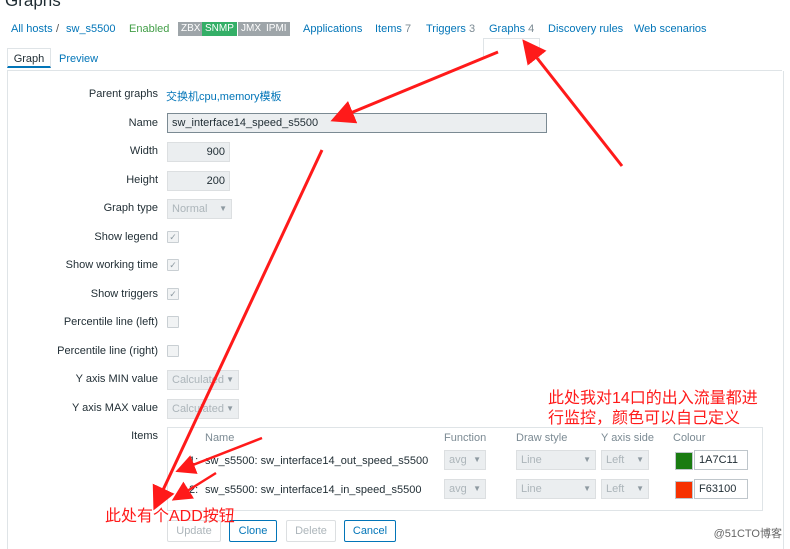  What do you see at coordinates (78, 59) in the screenshot?
I see `tab-preview: Preview` at bounding box center [78, 59].